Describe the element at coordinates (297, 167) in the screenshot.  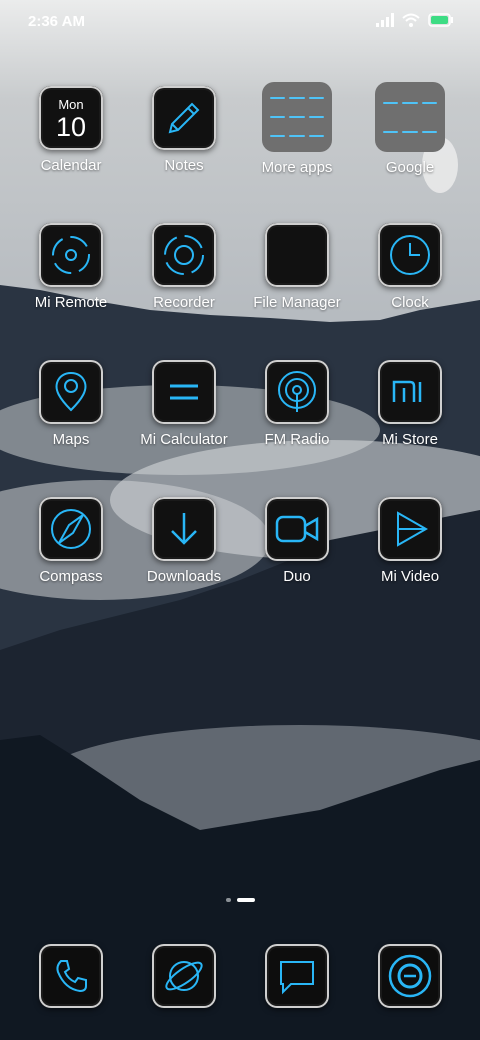
I see `app-label: More apps` at that location.